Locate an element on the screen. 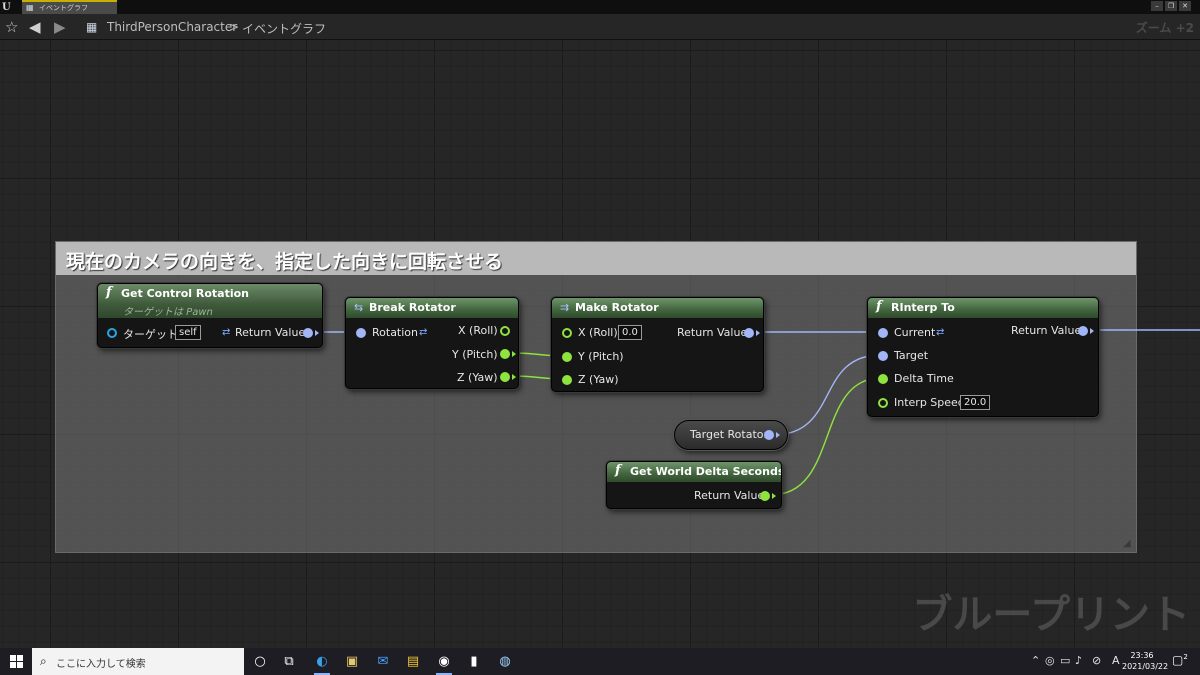 This screenshot has height=675, width=1200. star-icon: ☆ is located at coordinates (11, 27).